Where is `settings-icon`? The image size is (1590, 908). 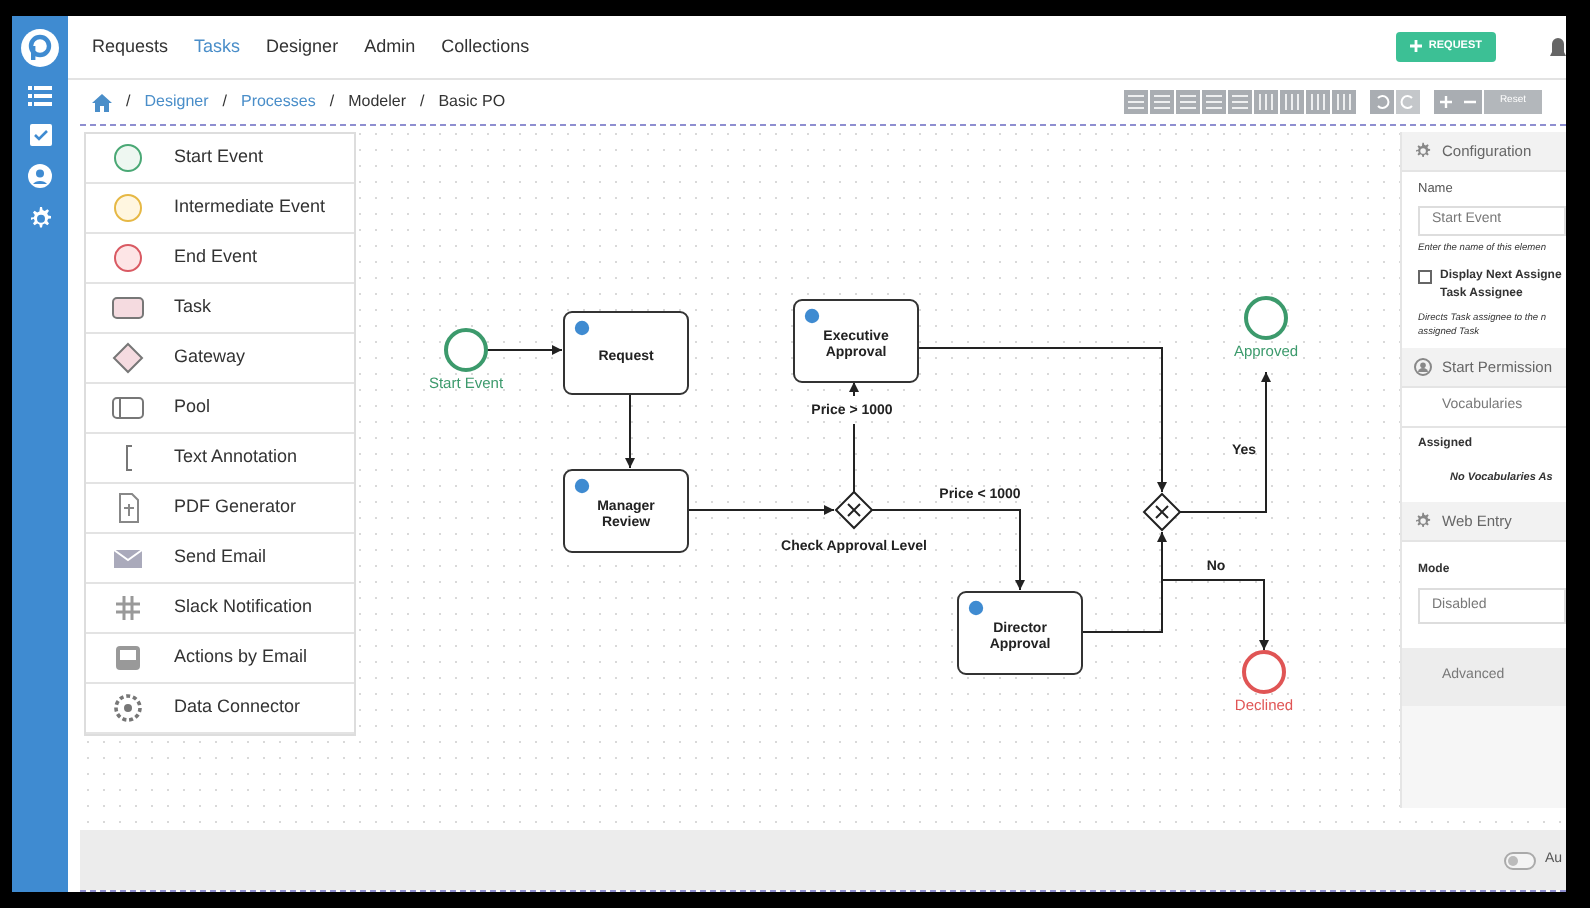 settings-icon is located at coordinates (40, 219).